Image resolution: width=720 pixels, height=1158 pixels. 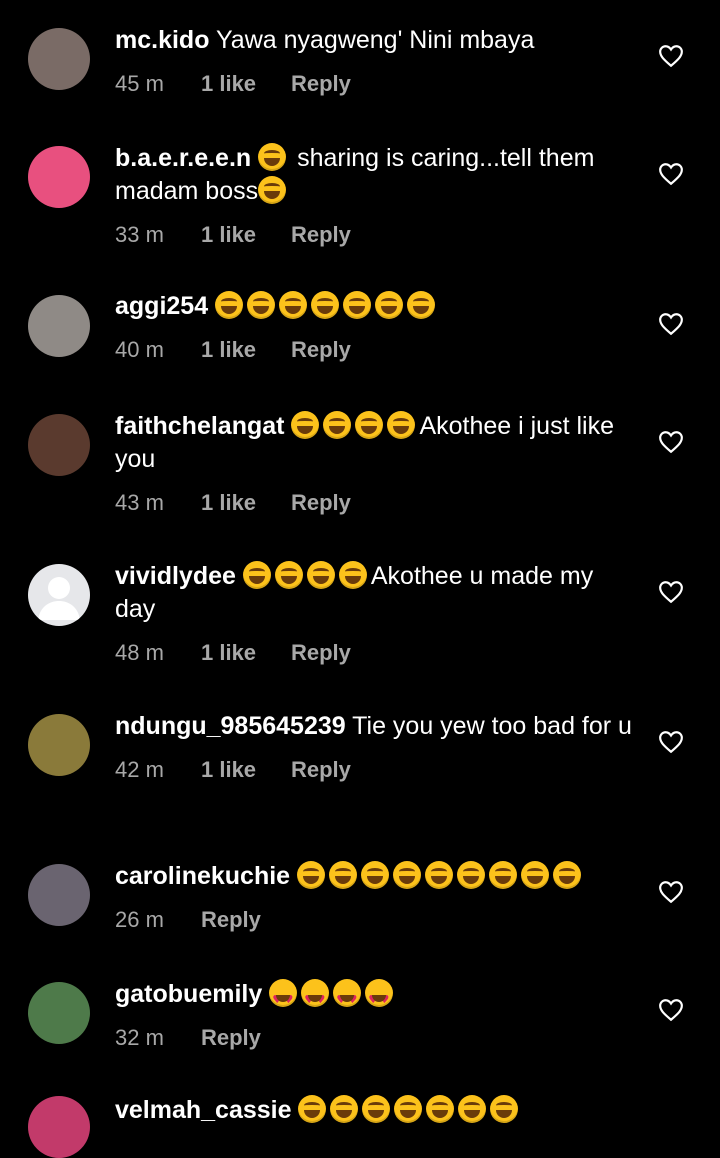 What do you see at coordinates (375, 593) in the screenshot?
I see `comment-text: vividlydee Akothee u made my day` at bounding box center [375, 593].